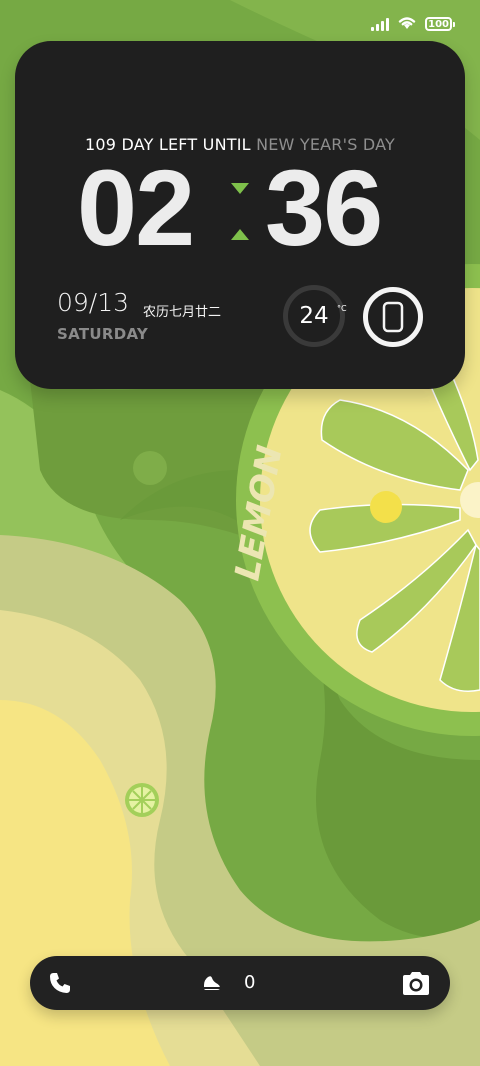 The width and height of the screenshot is (480, 1066). I want to click on date-text: 09/13, so click(93, 302).